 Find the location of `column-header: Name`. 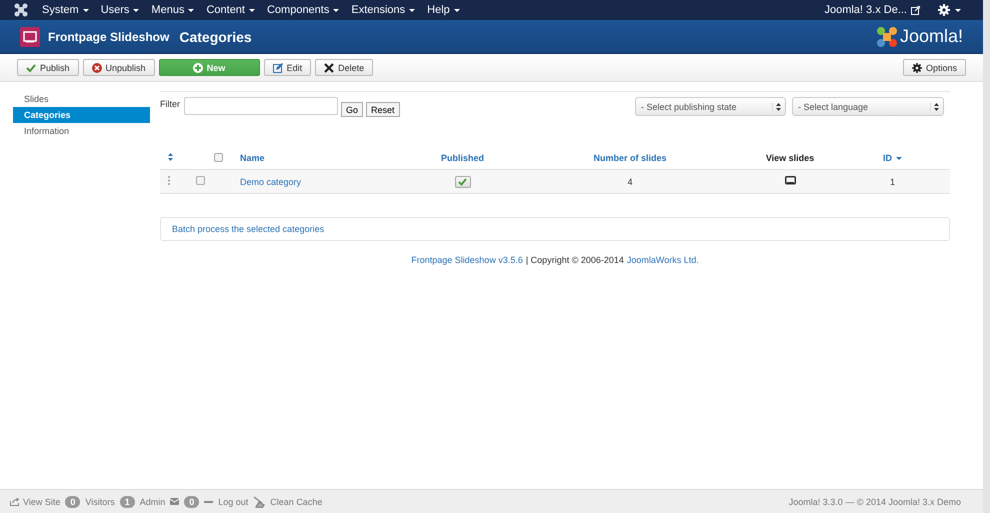

column-header: Name is located at coordinates (252, 158).